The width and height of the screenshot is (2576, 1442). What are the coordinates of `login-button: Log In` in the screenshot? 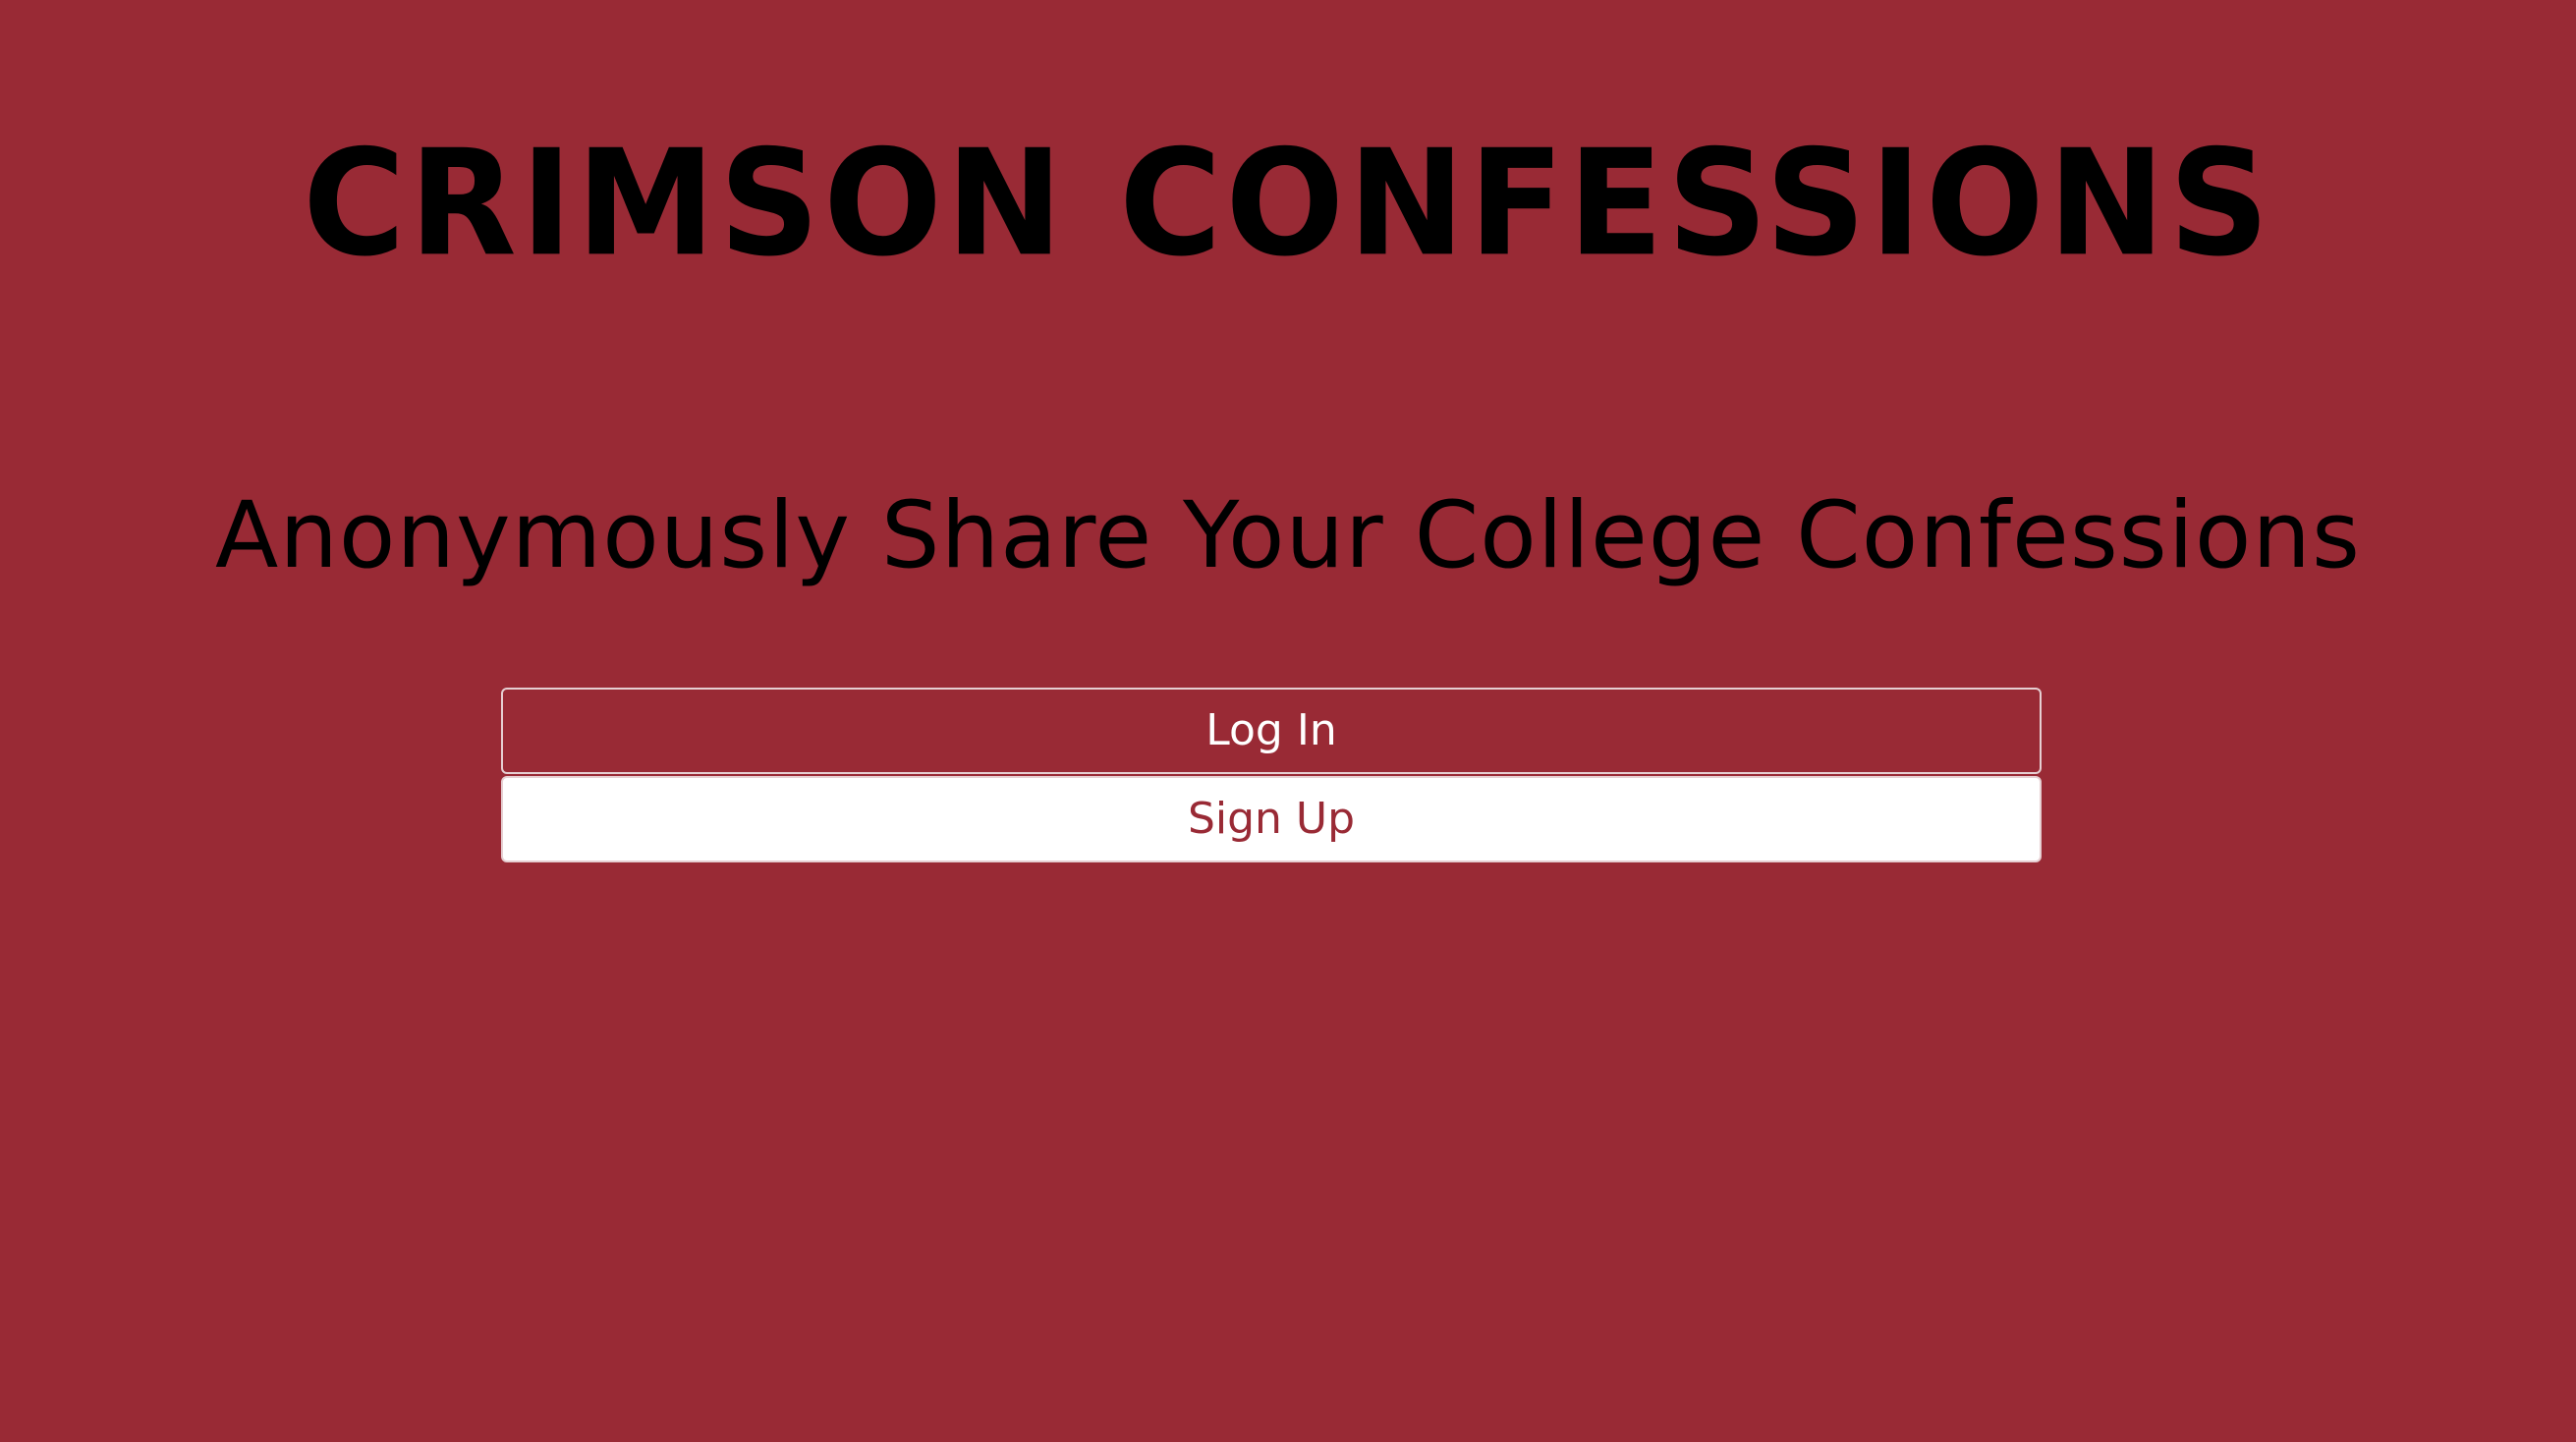 It's located at (1271, 731).